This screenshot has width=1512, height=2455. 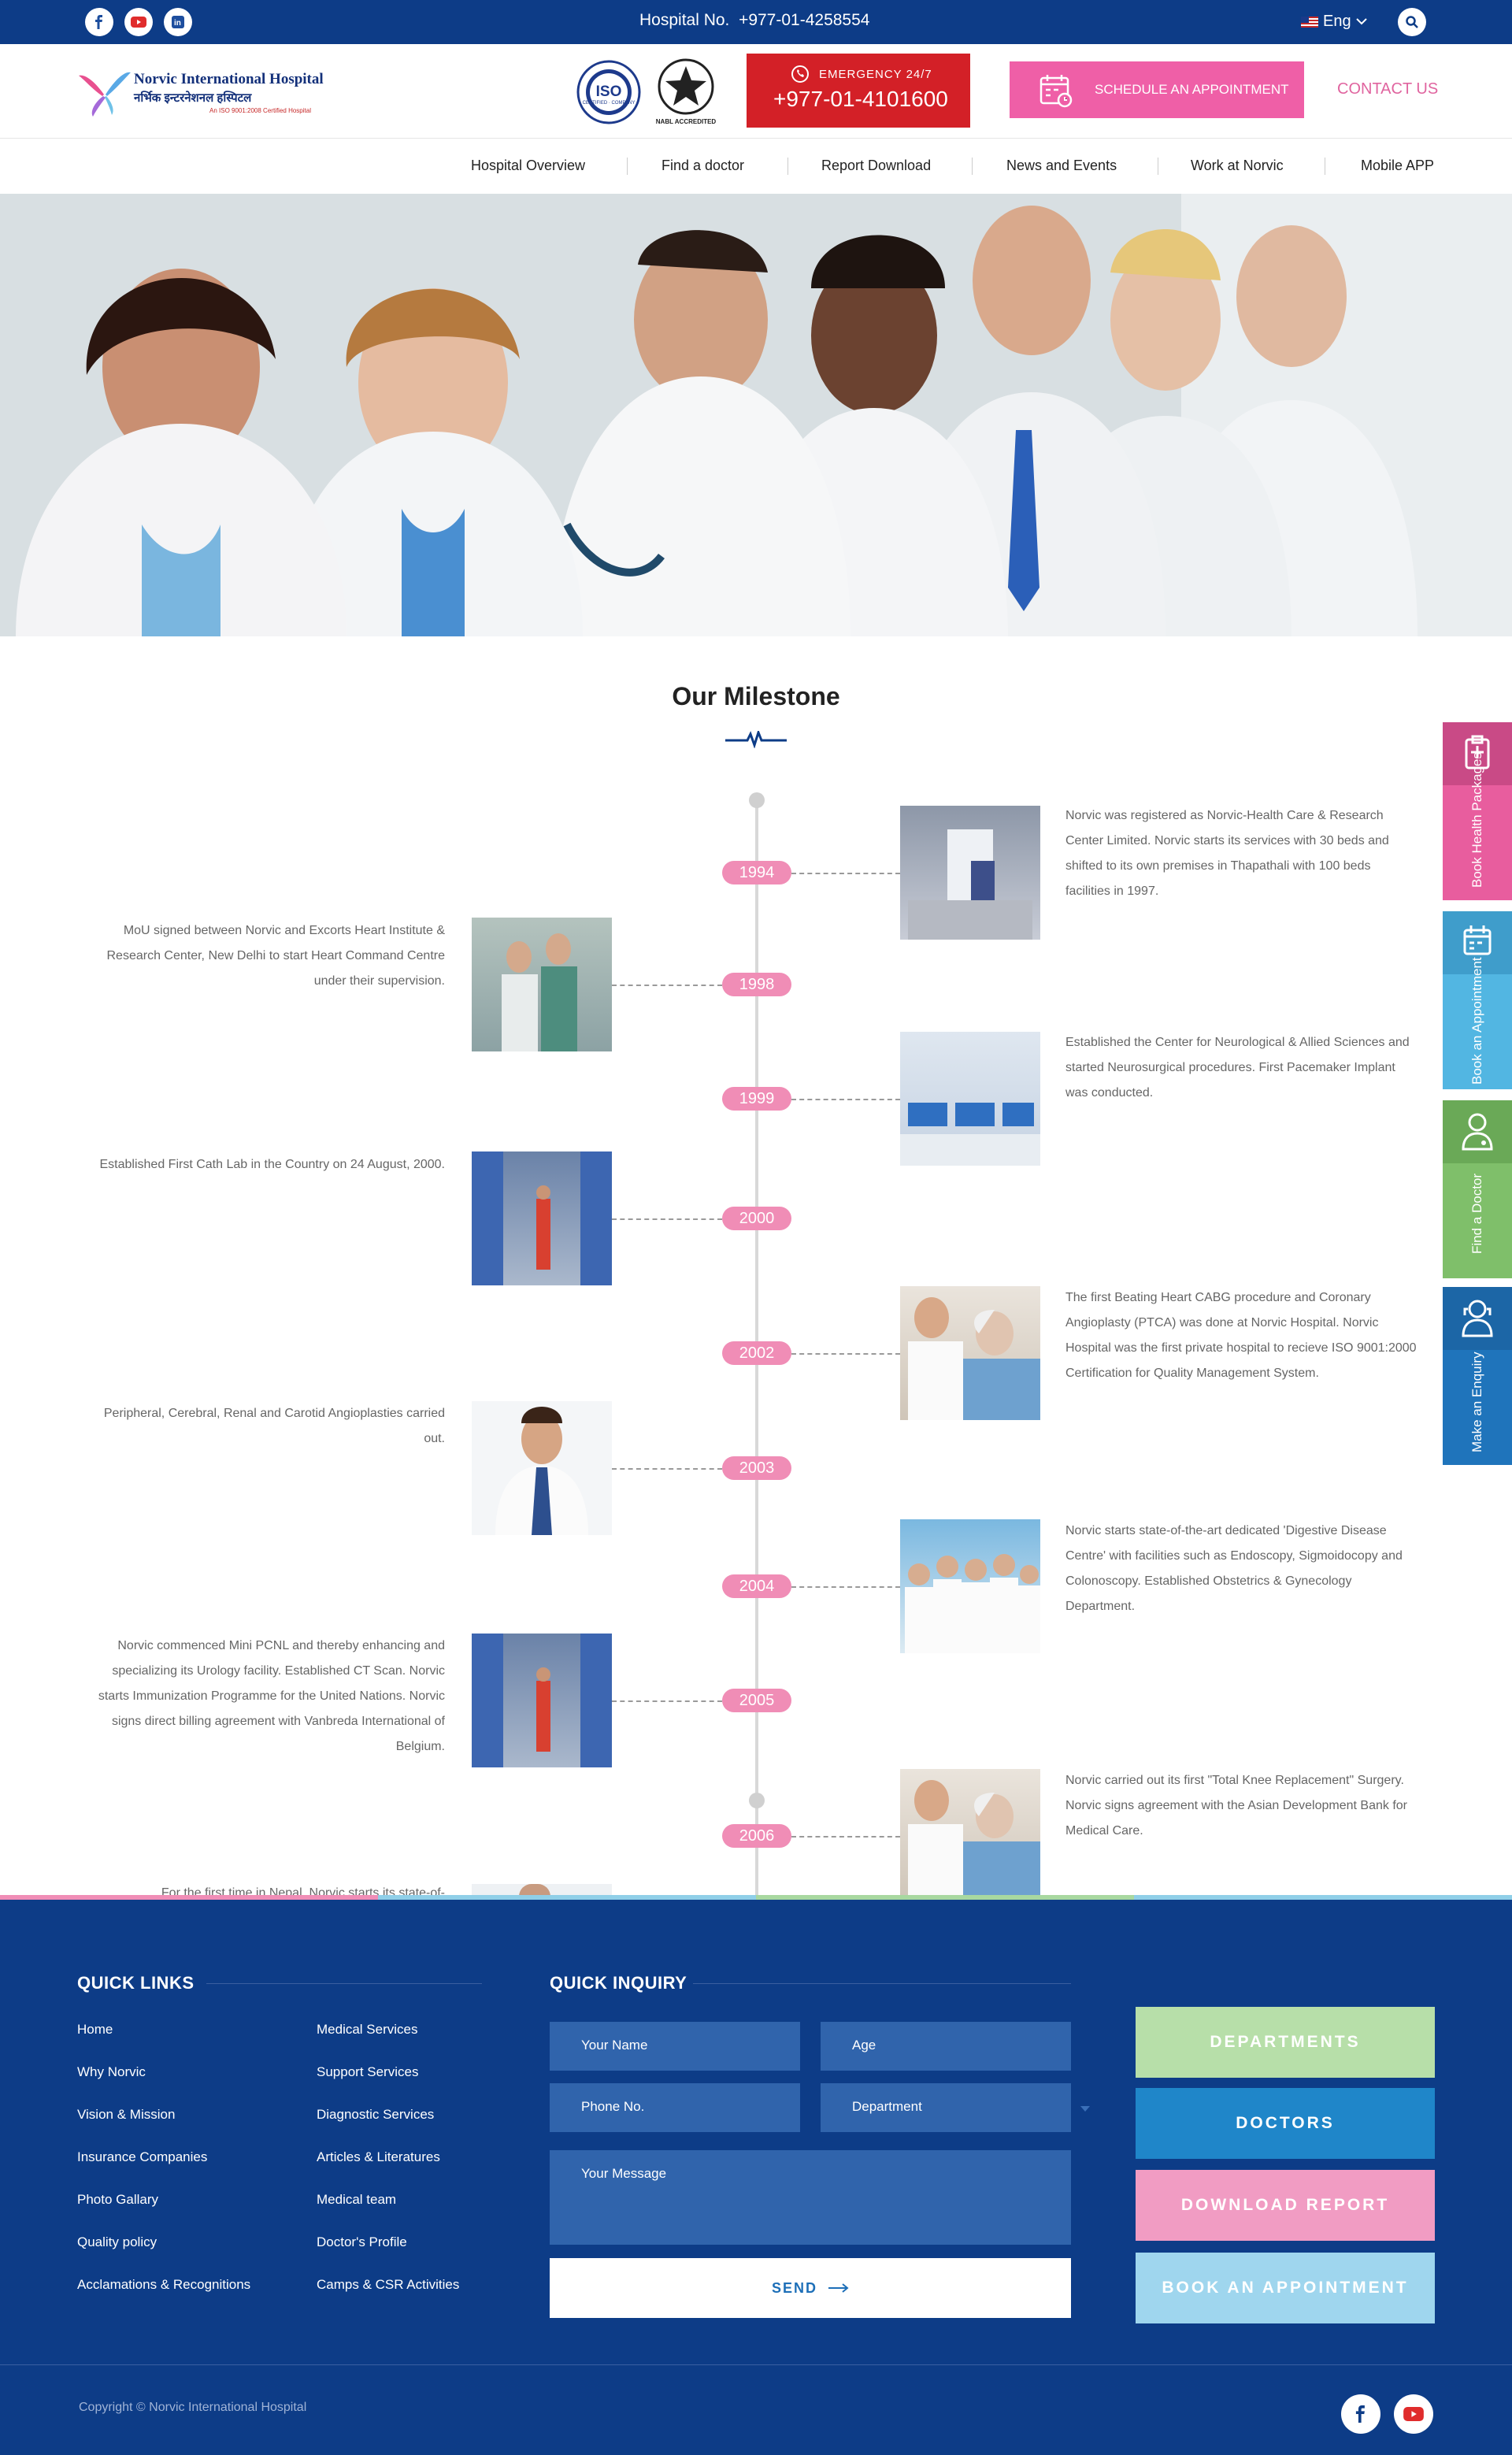 What do you see at coordinates (1477, 1189) in the screenshot?
I see `side-tab-find-doctor: Find a Doctor` at bounding box center [1477, 1189].